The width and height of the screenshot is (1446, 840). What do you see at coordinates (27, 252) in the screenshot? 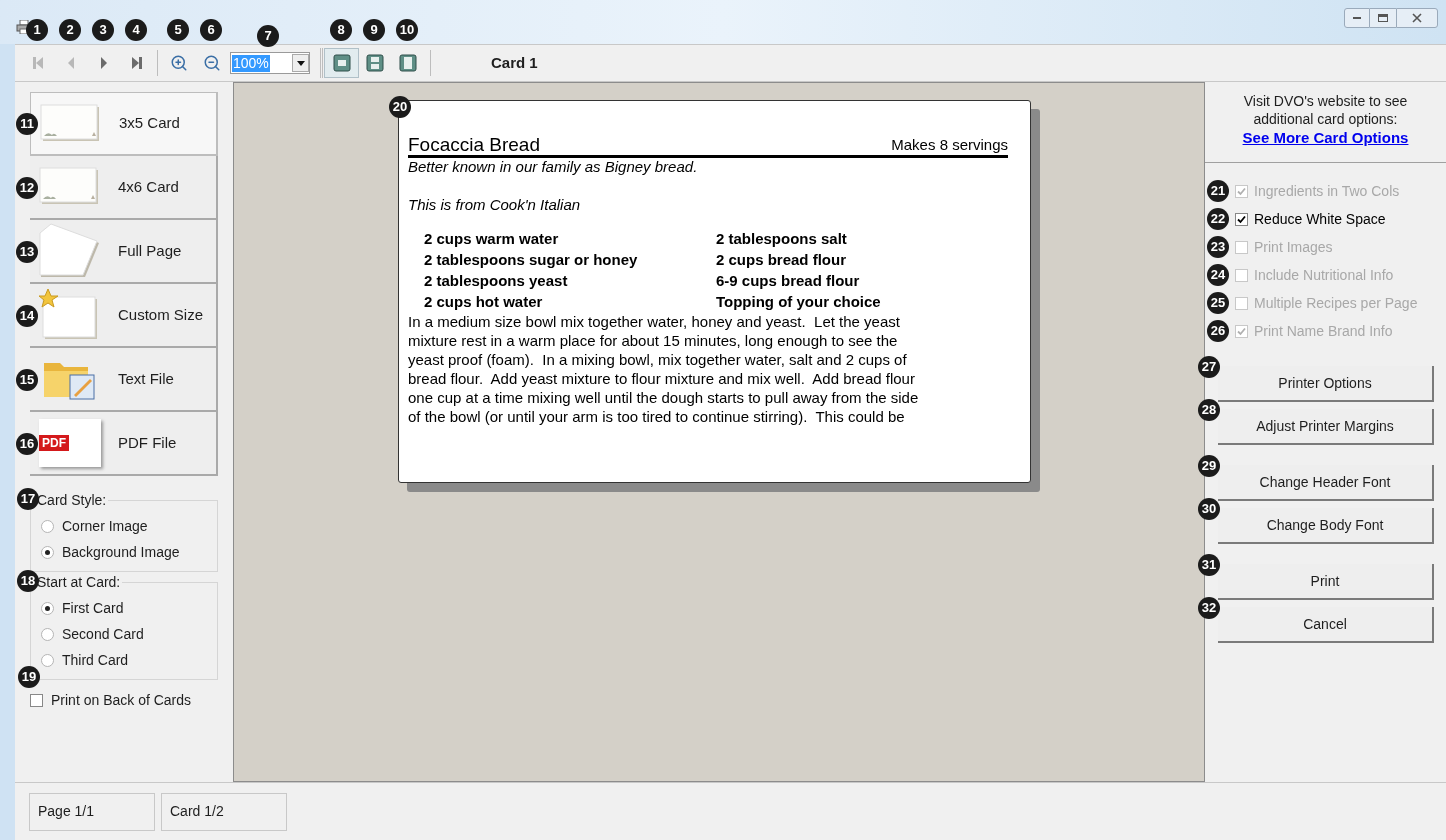
I see `callout-badge: 13` at bounding box center [27, 252].